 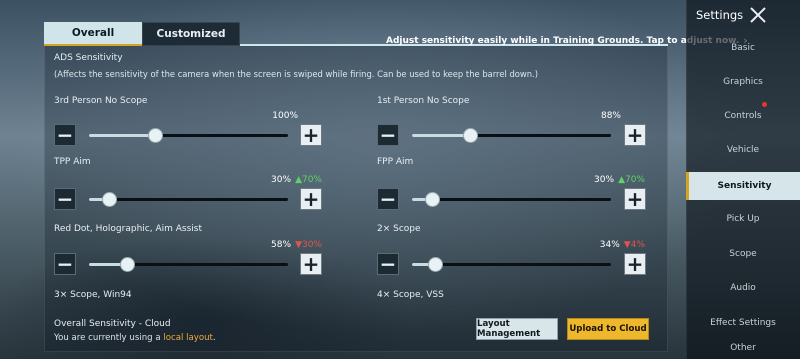 I want to click on slider-value-fpp-aim: 30% ▲70%, so click(x=599, y=180).